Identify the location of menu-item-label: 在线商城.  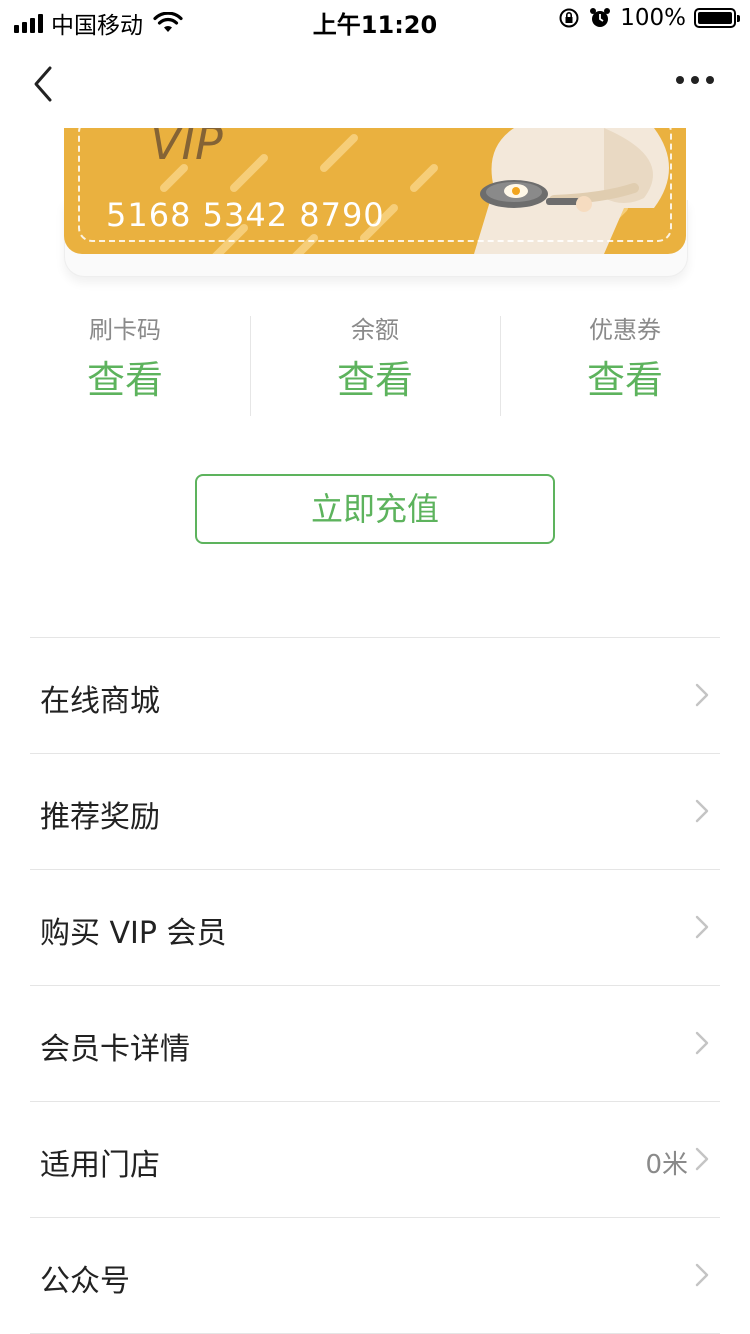
(100, 701).